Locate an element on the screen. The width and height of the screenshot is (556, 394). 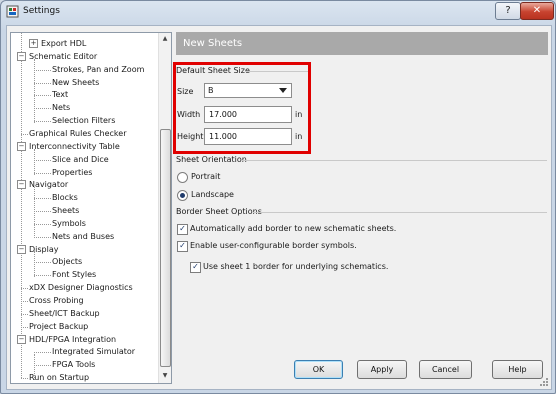
landscape-radio is located at coordinates (182, 195).